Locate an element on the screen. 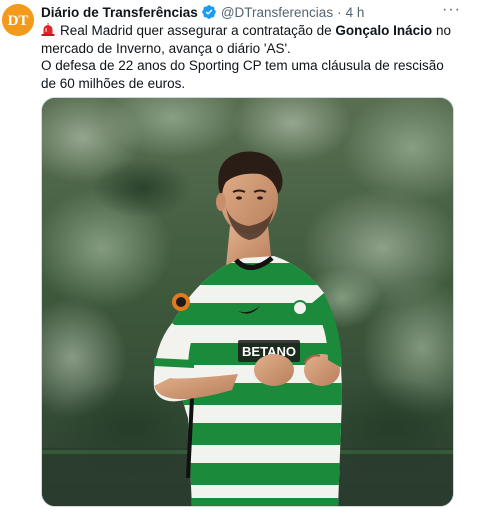 This screenshot has height=513, width=477. avatar: DT is located at coordinates (18, 20).